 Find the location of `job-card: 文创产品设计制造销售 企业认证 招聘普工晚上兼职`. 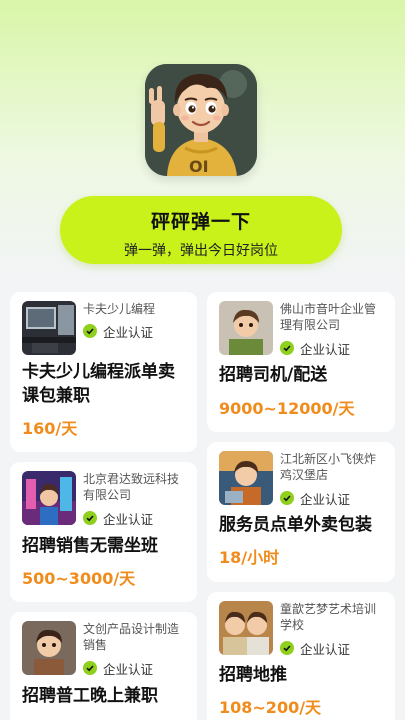

job-card: 文创产品设计制造销售 企业认证 招聘普工晚上兼职 is located at coordinates (103, 666).